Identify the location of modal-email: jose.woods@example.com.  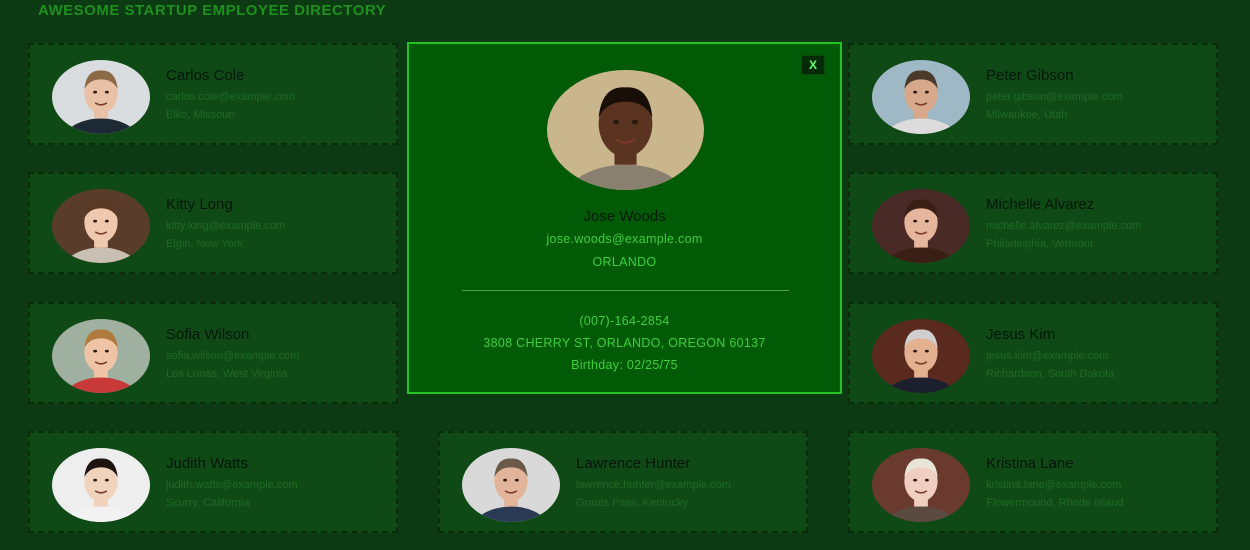
(624, 239).